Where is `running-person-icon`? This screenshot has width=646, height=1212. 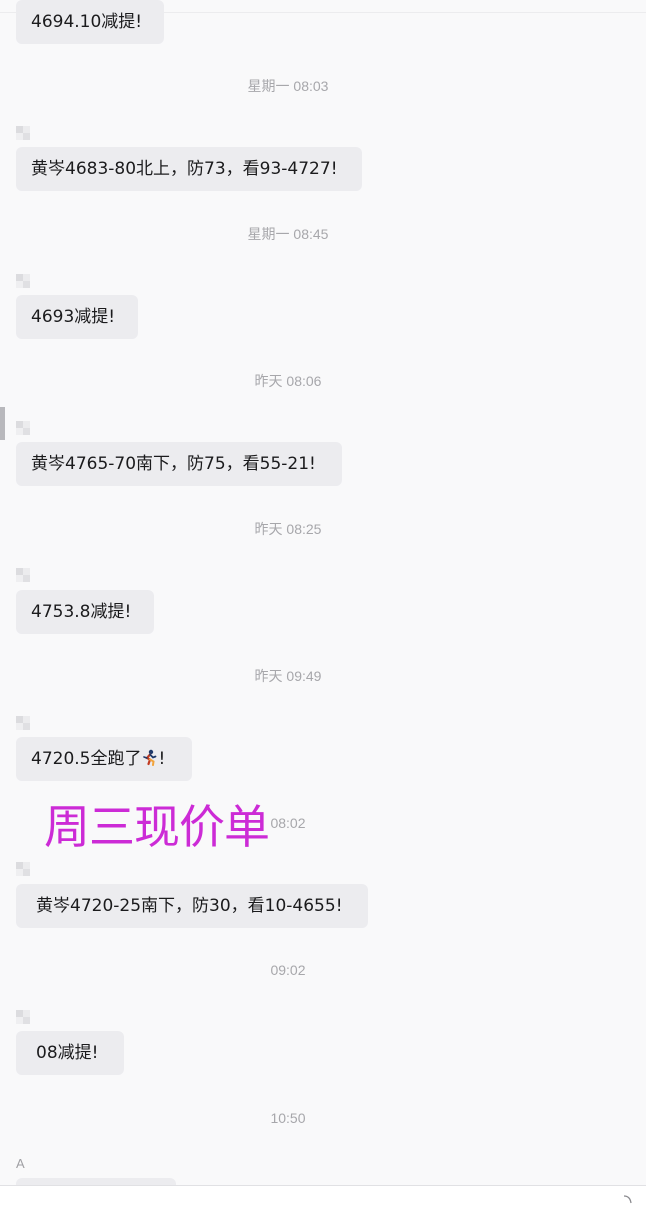 running-person-icon is located at coordinates (149, 752).